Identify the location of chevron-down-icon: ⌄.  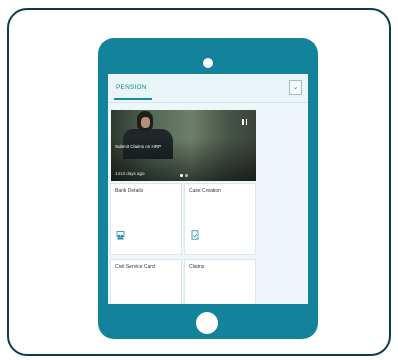
(295, 87).